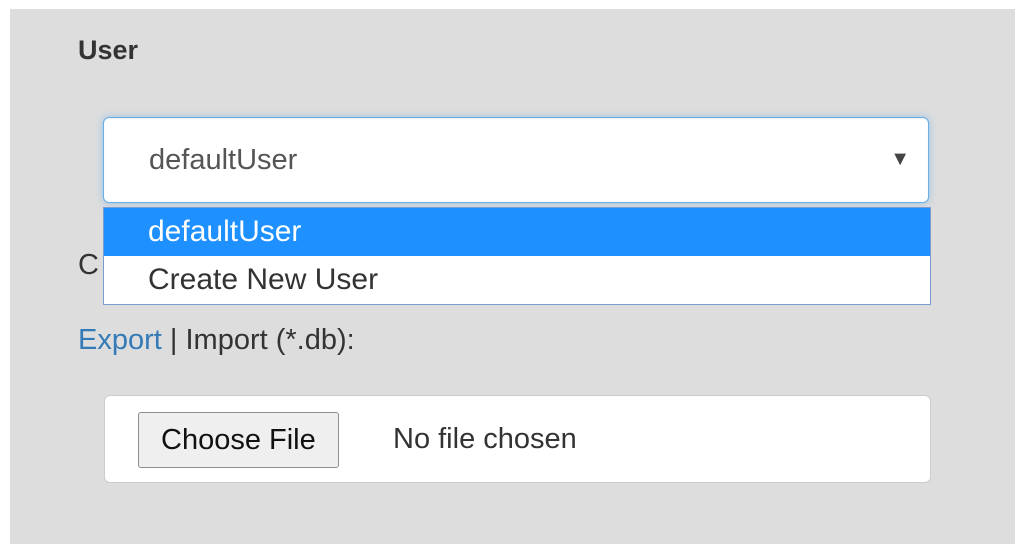 The width and height of the screenshot is (1017, 544). What do you see at coordinates (88, 265) in the screenshot?
I see `obscured-label: C` at bounding box center [88, 265].